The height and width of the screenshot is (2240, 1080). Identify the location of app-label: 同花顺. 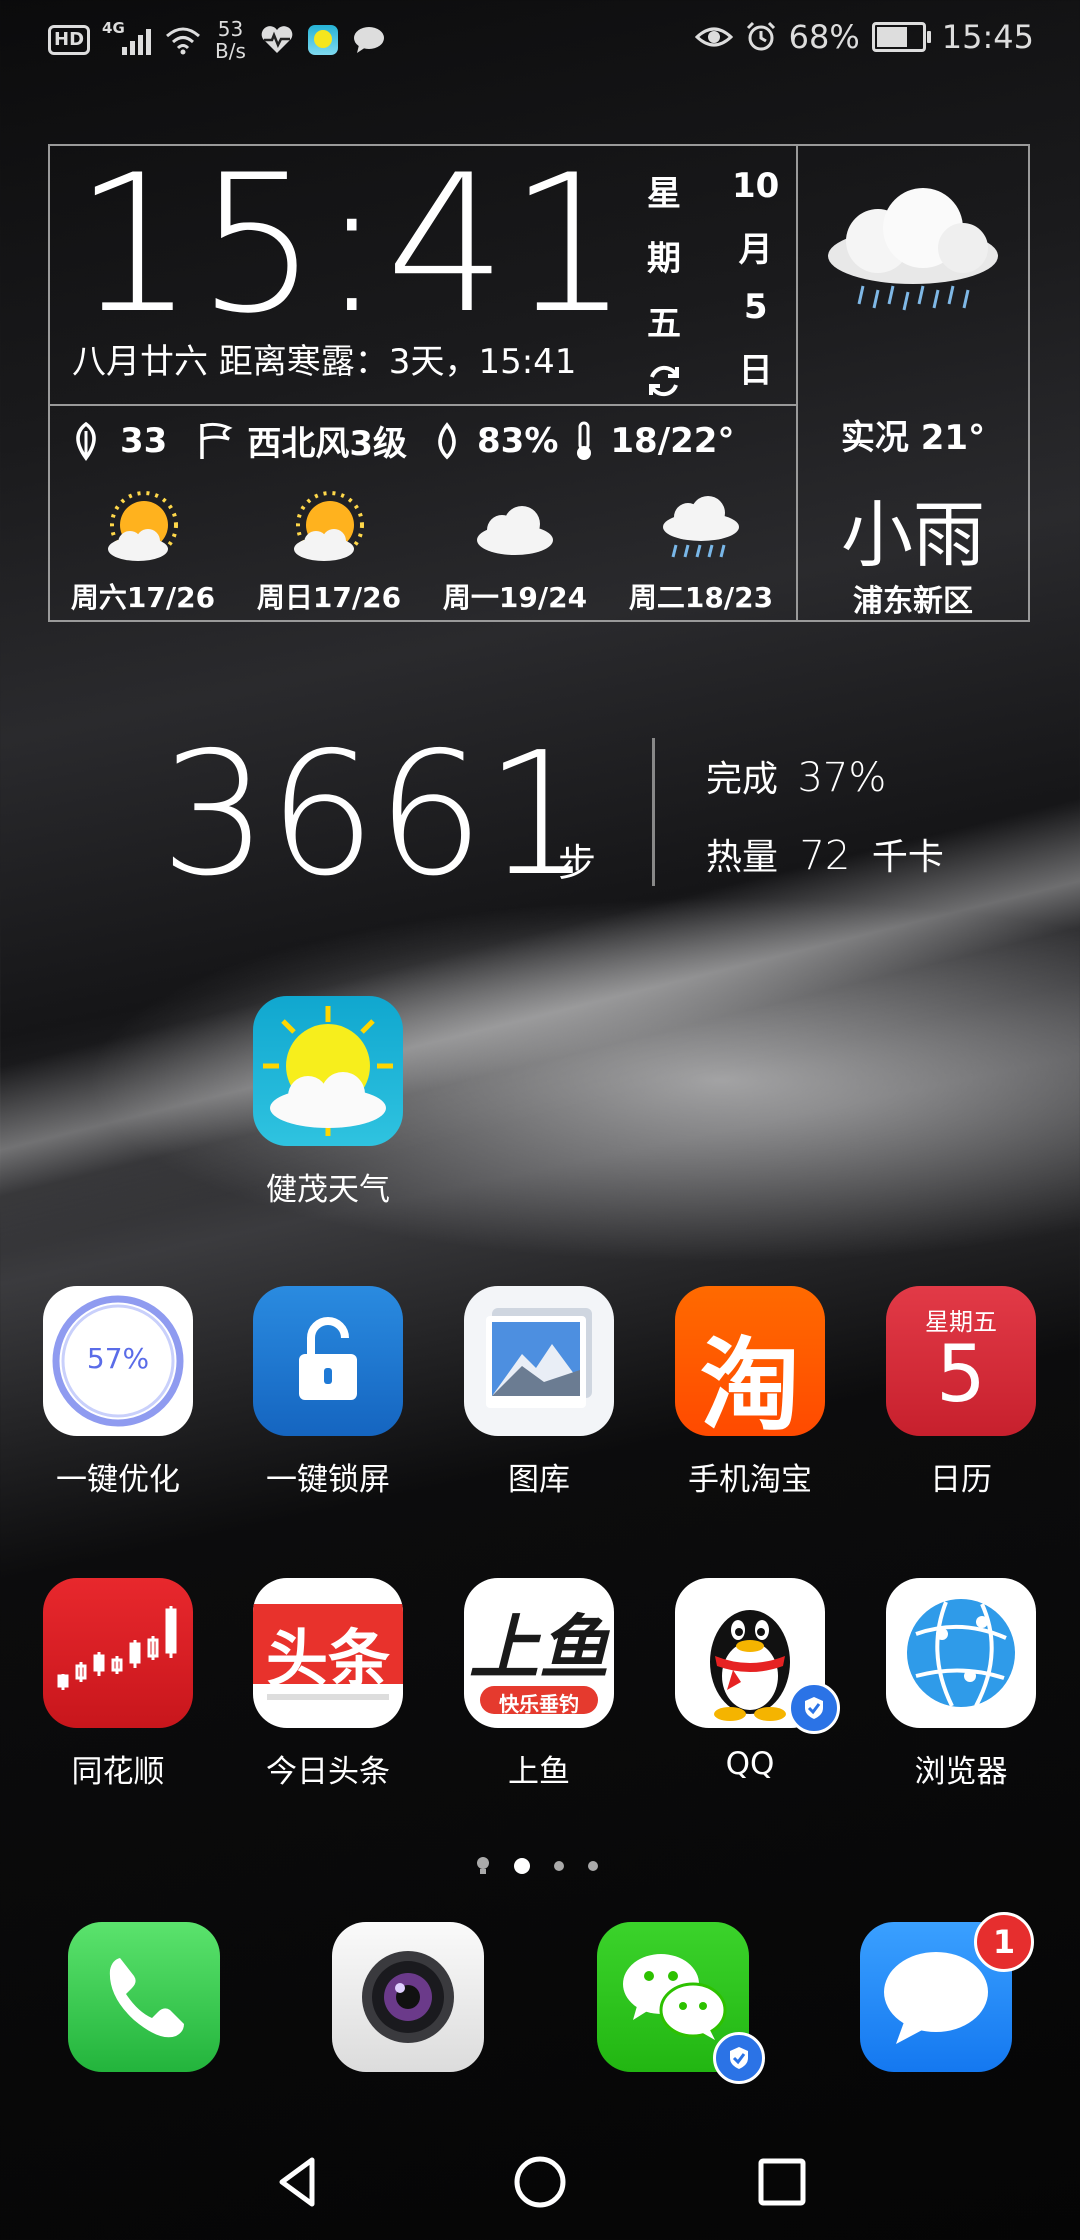
(118, 1772).